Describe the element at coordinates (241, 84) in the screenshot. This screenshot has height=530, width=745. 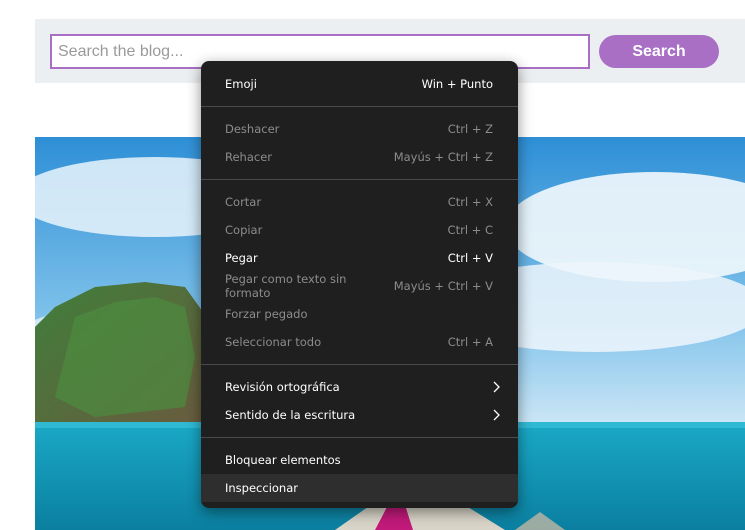
I see `menu-item-label: Emoji` at that location.